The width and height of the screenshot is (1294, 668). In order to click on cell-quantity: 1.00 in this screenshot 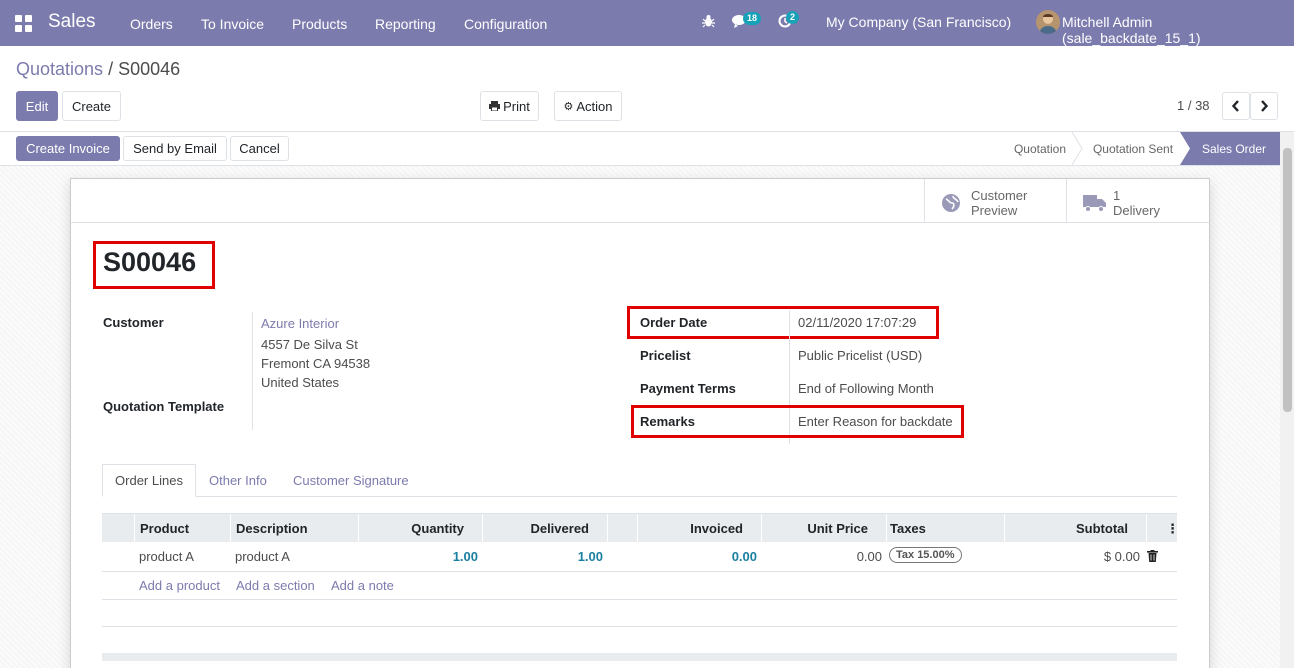, I will do `click(465, 556)`.